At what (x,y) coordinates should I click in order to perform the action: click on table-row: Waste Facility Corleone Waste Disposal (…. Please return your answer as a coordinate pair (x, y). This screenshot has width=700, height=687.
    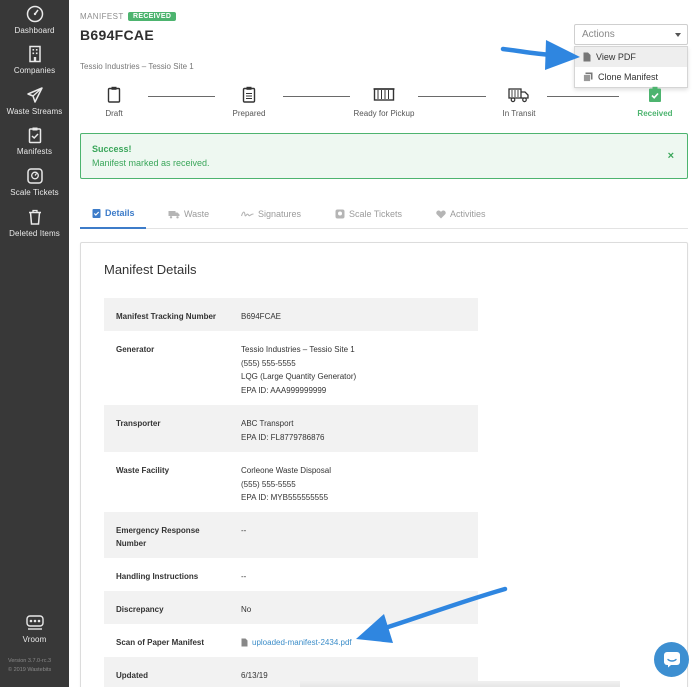
    Looking at the image, I should click on (291, 482).